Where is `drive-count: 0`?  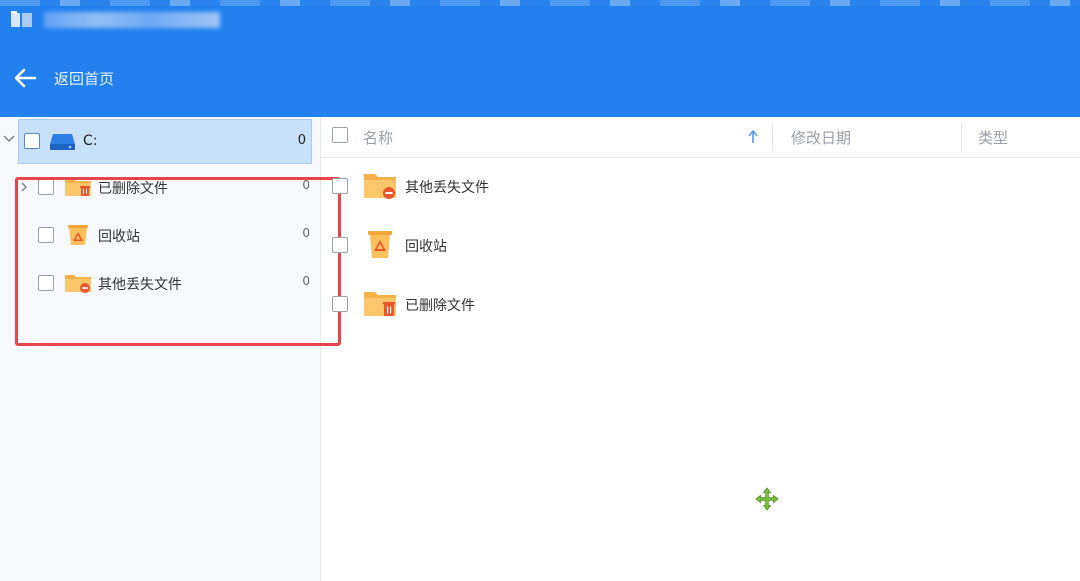
drive-count: 0 is located at coordinates (301, 140).